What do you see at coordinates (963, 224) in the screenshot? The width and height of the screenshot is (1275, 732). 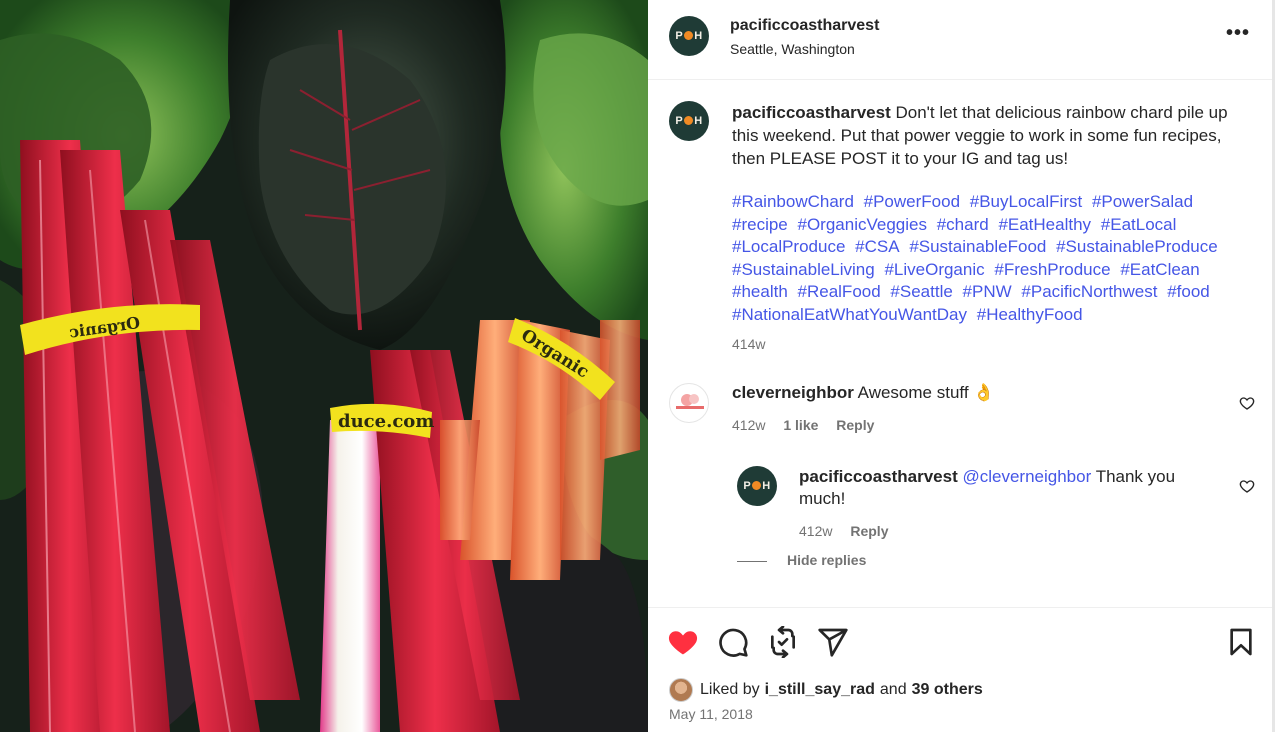 I see `hashtag-link: #chard` at bounding box center [963, 224].